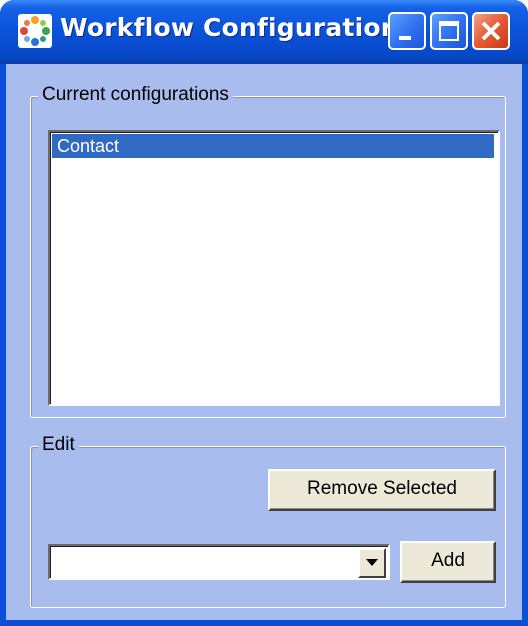 The height and width of the screenshot is (626, 528). What do you see at coordinates (382, 490) in the screenshot?
I see `remove-selected-button: Remove Selected` at bounding box center [382, 490].